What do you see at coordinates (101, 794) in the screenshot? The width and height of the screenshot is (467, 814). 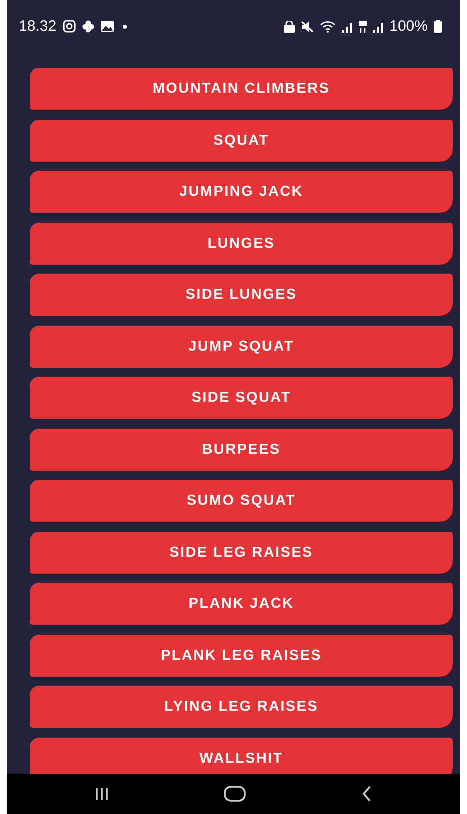 I see `recent-apps-icon` at bounding box center [101, 794].